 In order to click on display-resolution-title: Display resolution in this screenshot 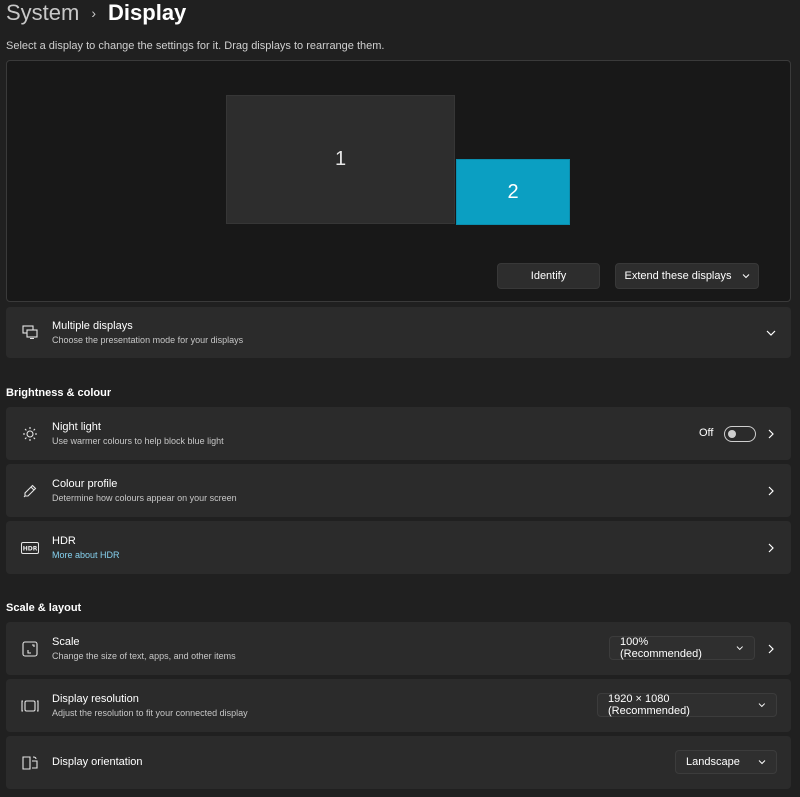, I will do `click(95, 699)`.